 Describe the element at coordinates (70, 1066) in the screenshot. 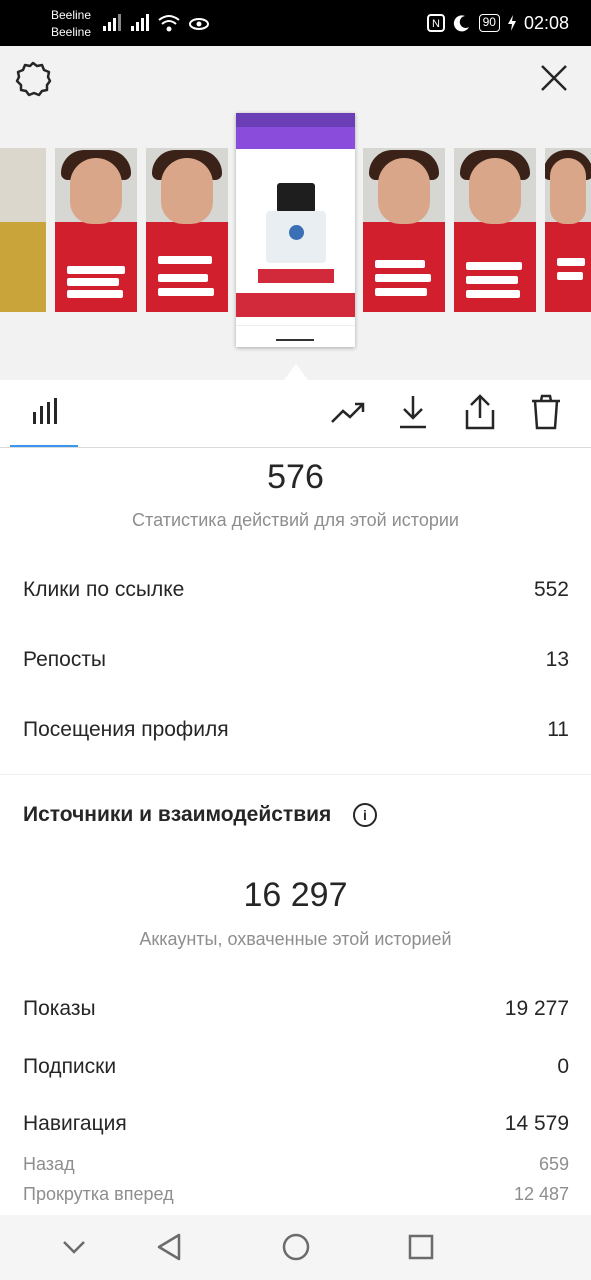

I see `stat-label: Подписки` at that location.